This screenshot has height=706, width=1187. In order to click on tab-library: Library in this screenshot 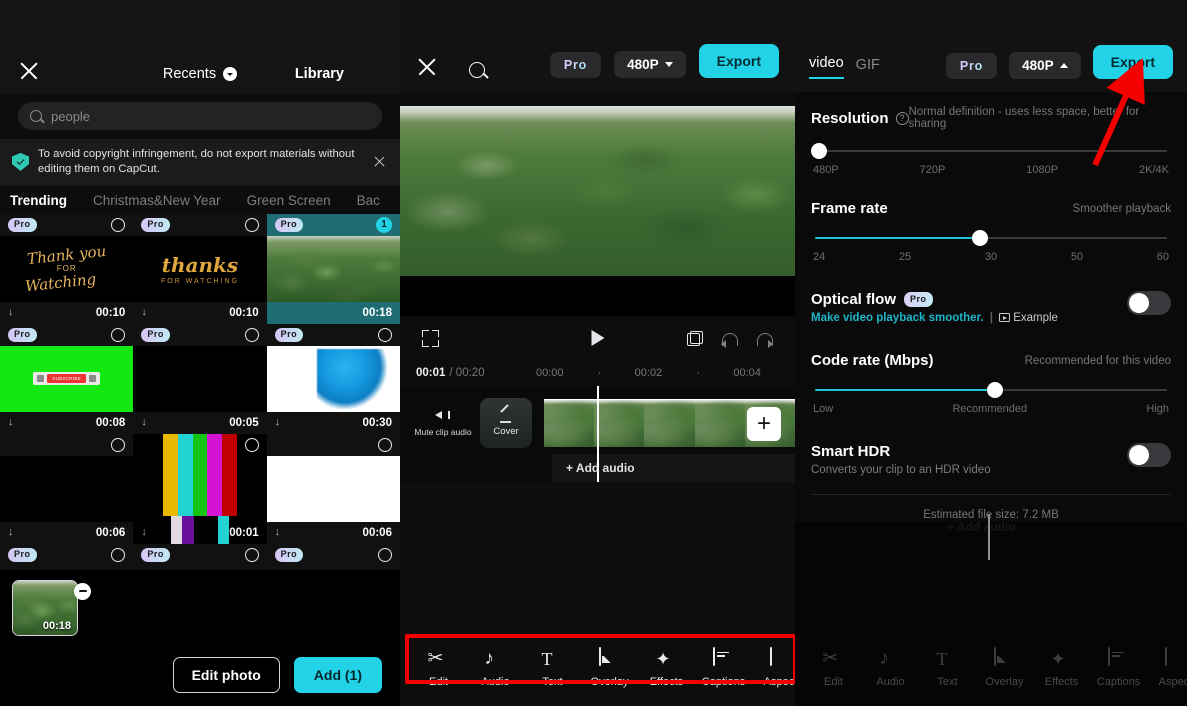, I will do `click(319, 74)`.